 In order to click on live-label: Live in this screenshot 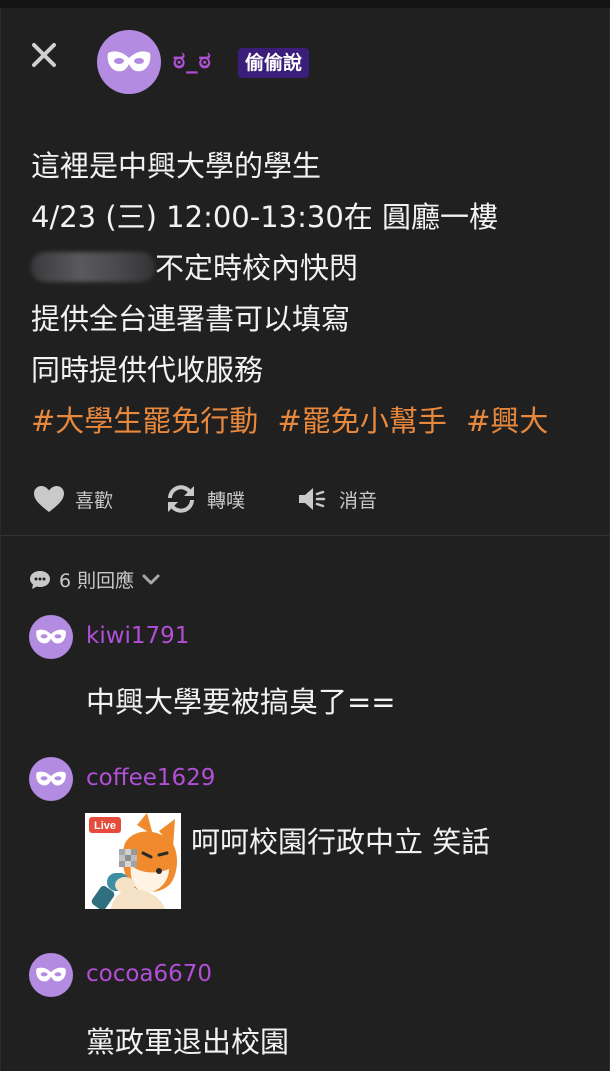, I will do `click(105, 826)`.